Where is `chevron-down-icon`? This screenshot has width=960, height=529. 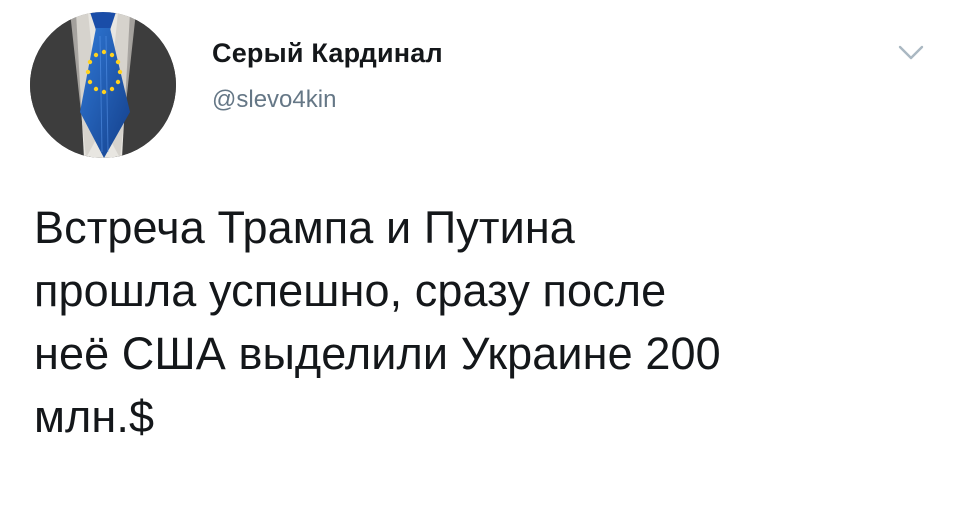
chevron-down-icon is located at coordinates (911, 52).